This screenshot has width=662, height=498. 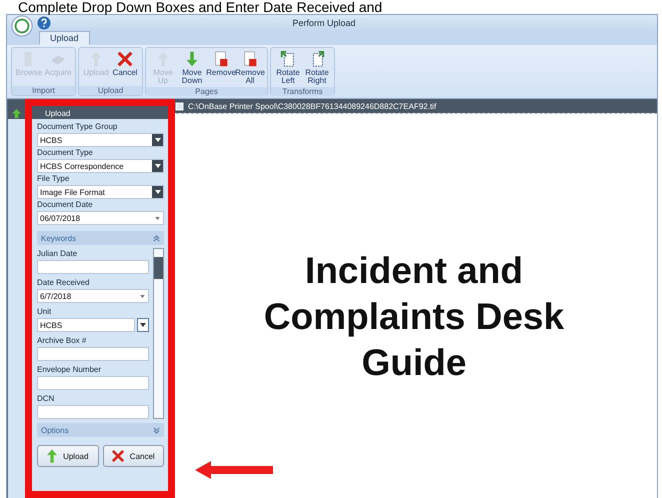 I want to click on field-label: Document Type Group, so click(x=77, y=127).